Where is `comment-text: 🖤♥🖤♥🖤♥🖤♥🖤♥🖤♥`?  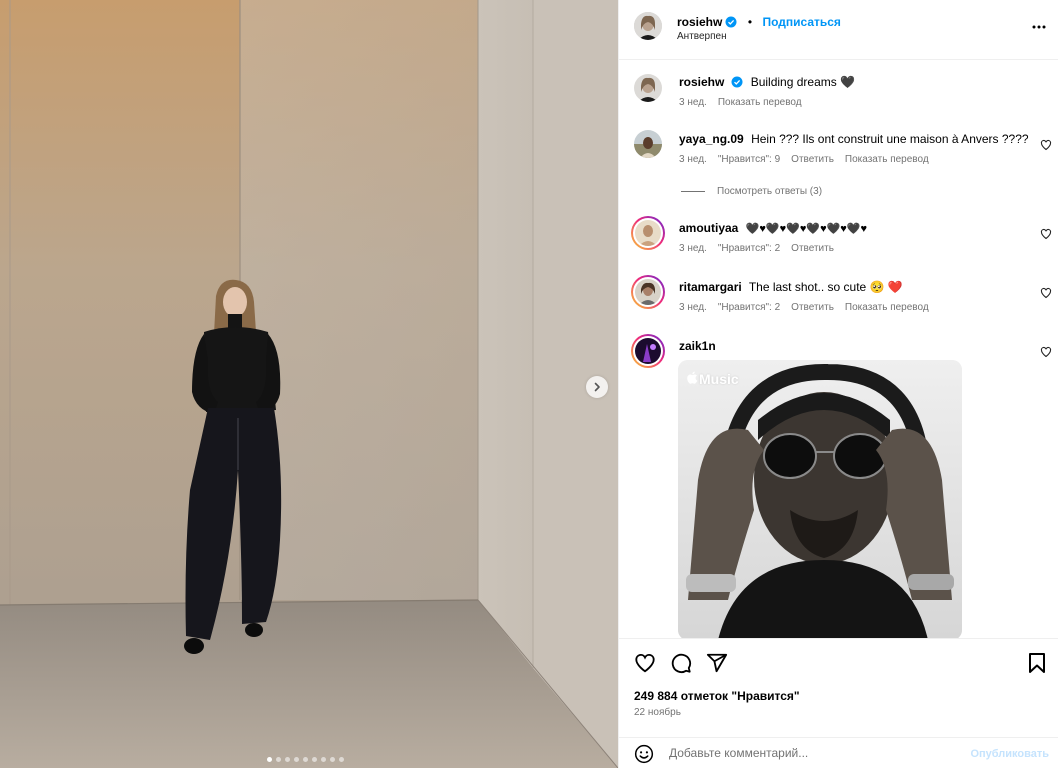
comment-text: 🖤♥🖤♥🖤♥🖤♥🖤♥🖤♥ is located at coordinates (806, 229).